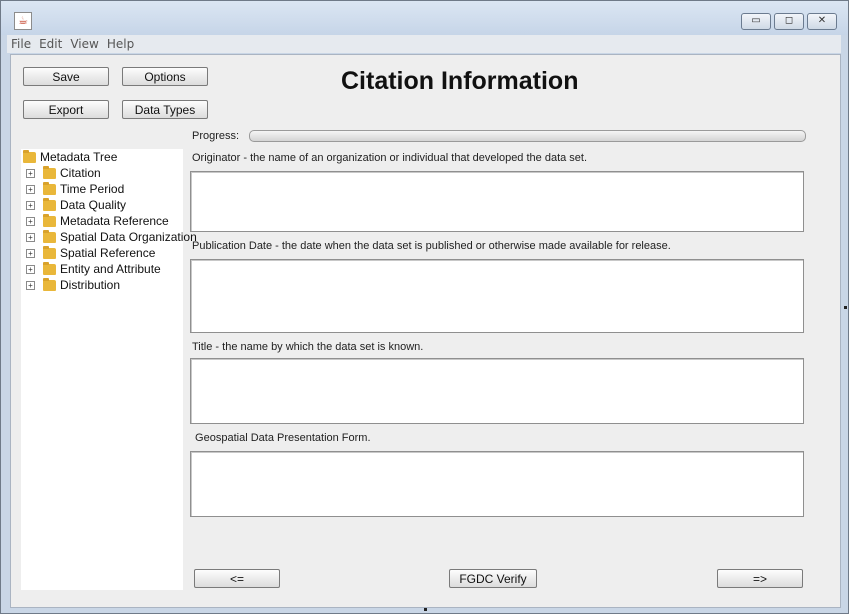 The image size is (849, 614). I want to click on menu-edit: Edit, so click(50, 43).